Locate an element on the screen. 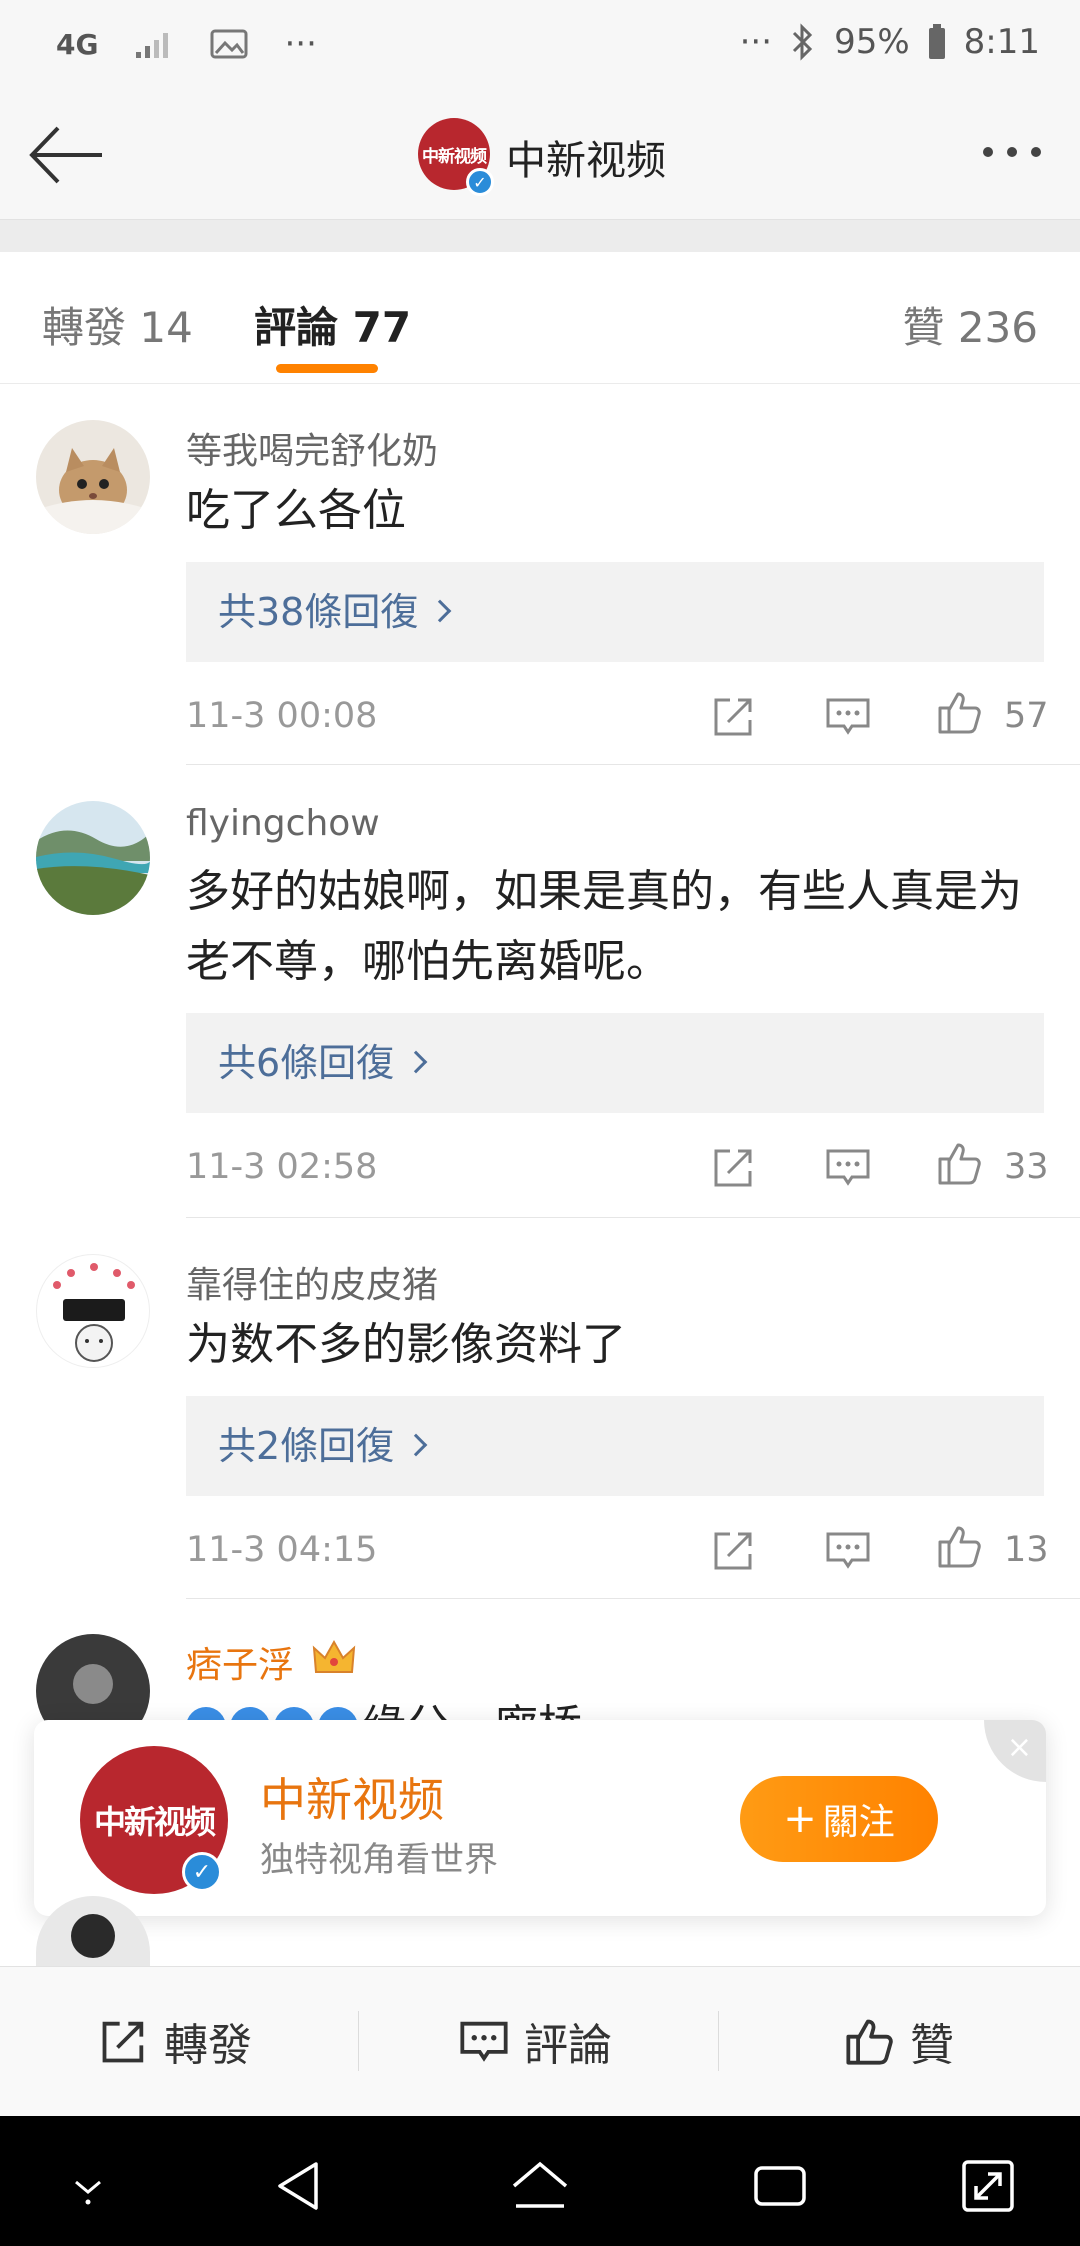  more-status-indicator: ··· is located at coordinates (756, 42).